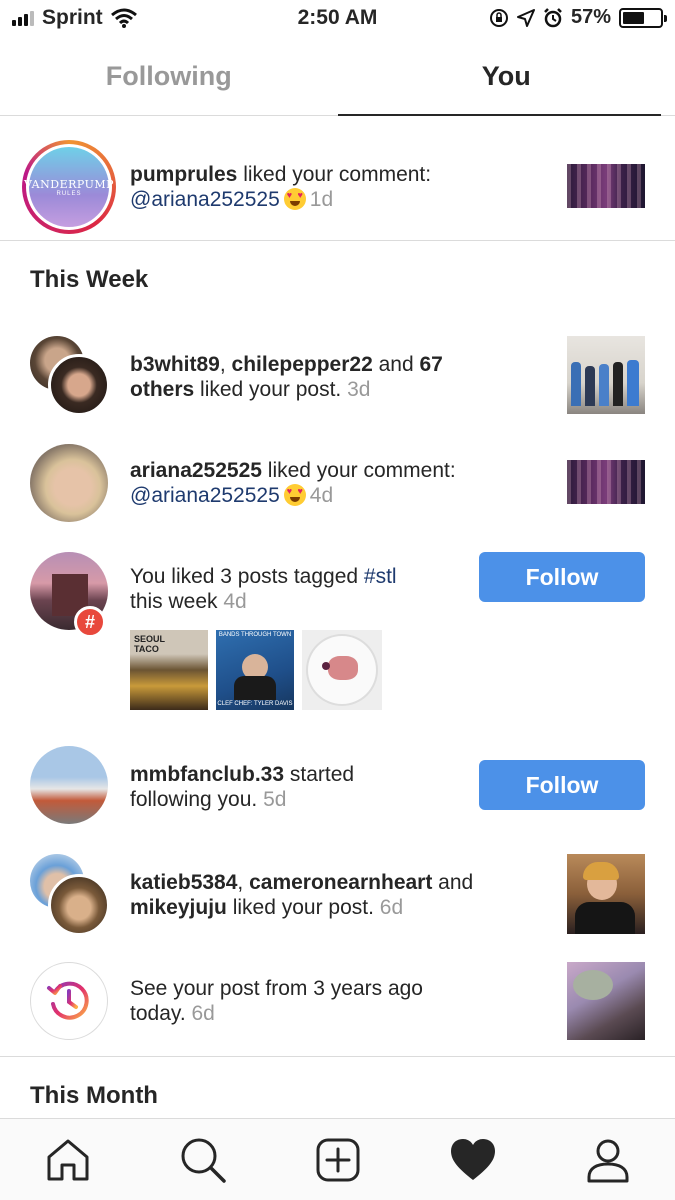 Image resolution: width=675 pixels, height=1200 pixels. I want to click on activity-tabs: Following You, so click(337, 77).